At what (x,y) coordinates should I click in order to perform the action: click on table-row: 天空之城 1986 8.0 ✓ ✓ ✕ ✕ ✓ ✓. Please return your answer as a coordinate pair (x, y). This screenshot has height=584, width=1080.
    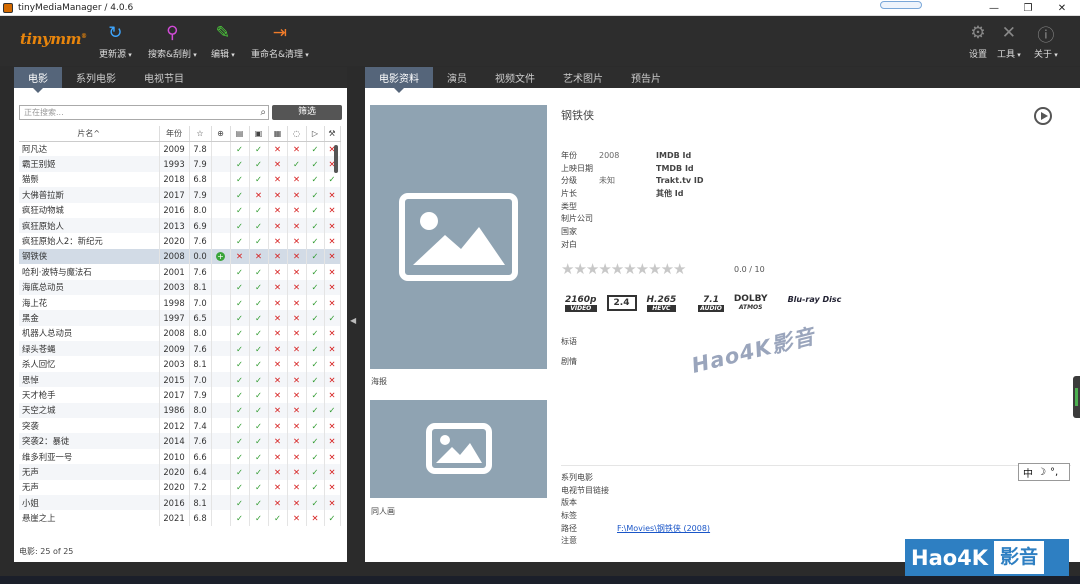
    Looking at the image, I should click on (180, 410).